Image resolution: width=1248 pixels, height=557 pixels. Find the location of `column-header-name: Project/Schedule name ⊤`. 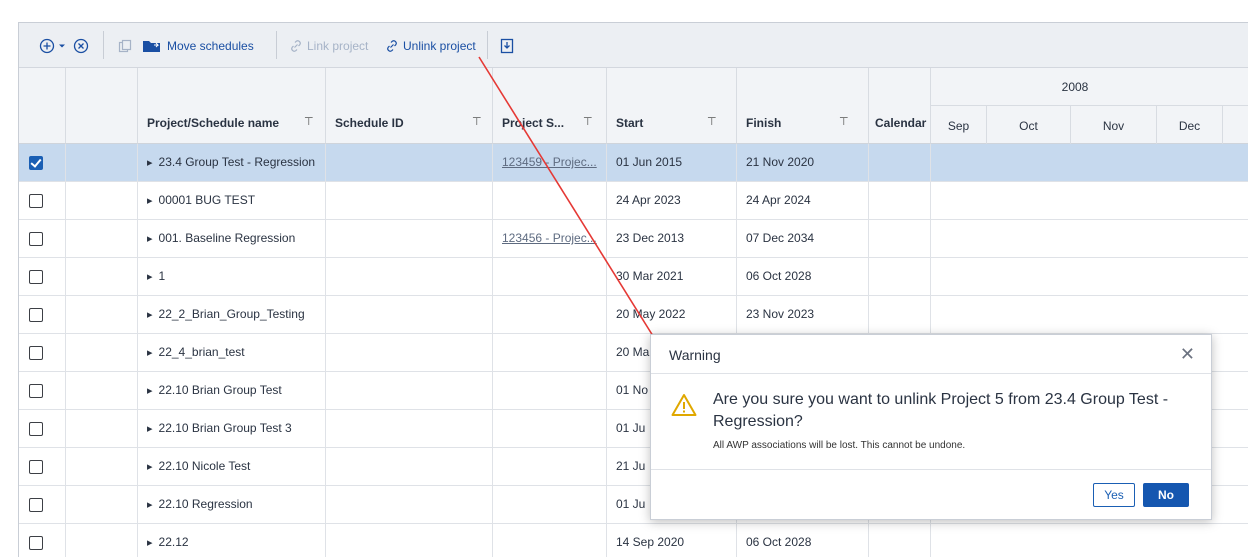

column-header-name: Project/Schedule name ⊤ is located at coordinates (232, 106).